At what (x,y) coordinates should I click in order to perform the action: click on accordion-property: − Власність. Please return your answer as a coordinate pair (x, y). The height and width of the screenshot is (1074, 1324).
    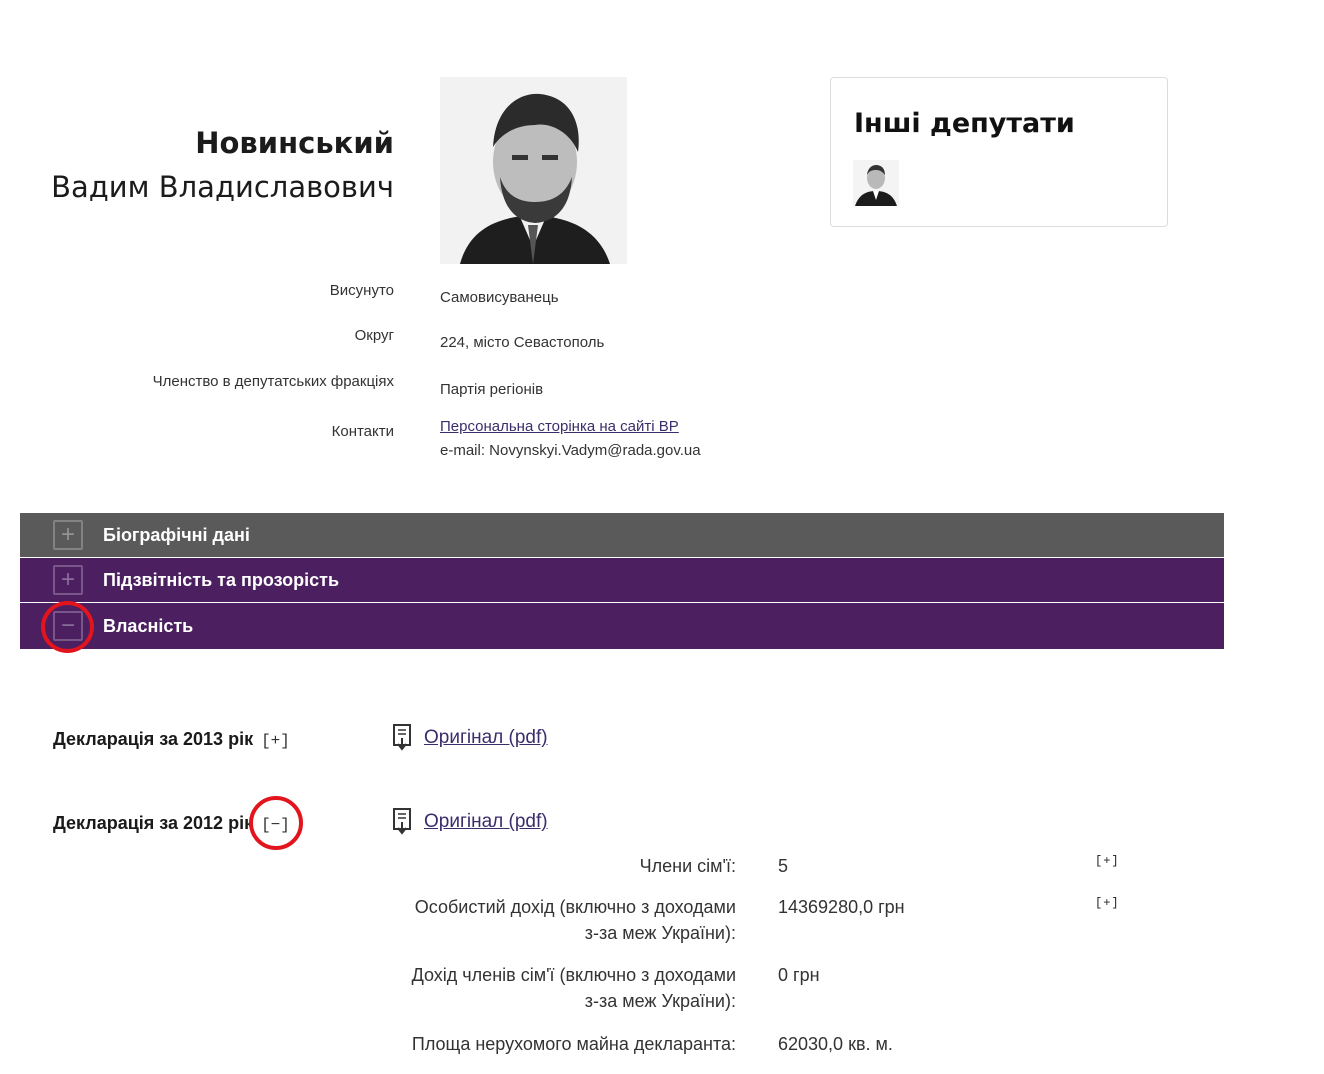
    Looking at the image, I should click on (622, 626).